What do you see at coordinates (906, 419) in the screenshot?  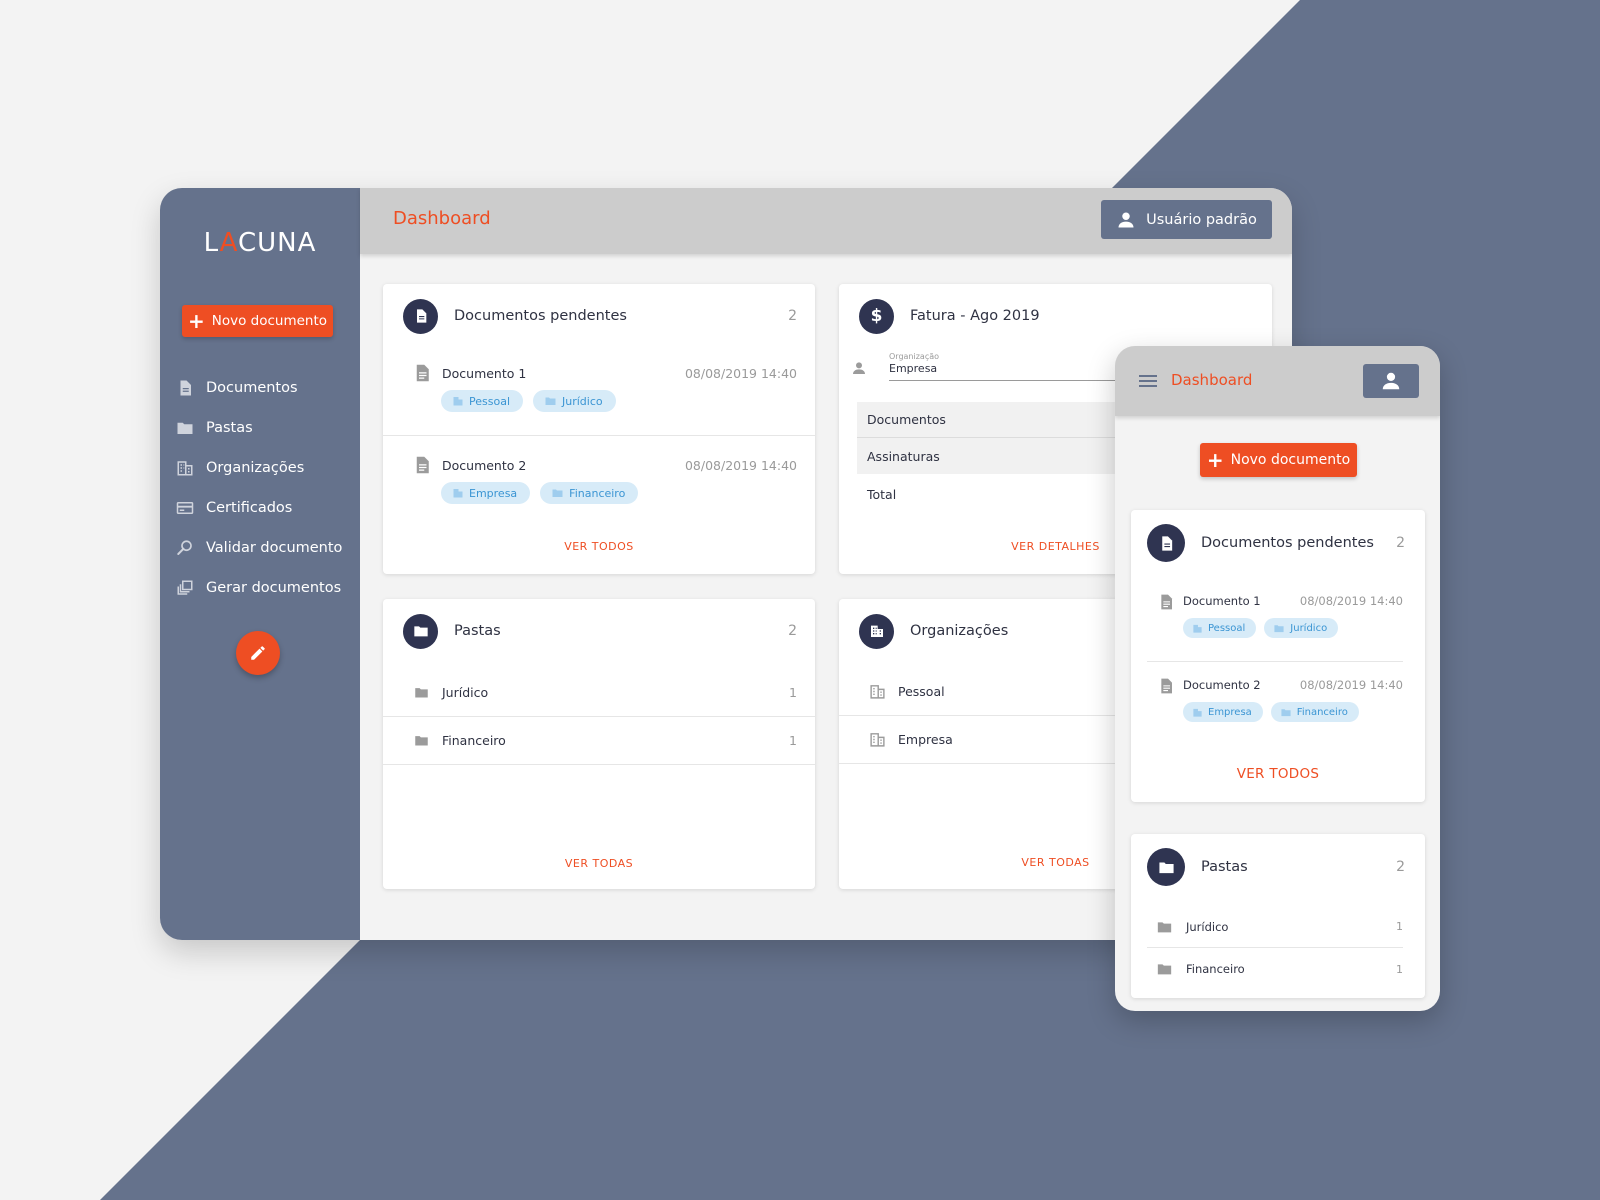 I see `invoice-row-label: Documentos` at bounding box center [906, 419].